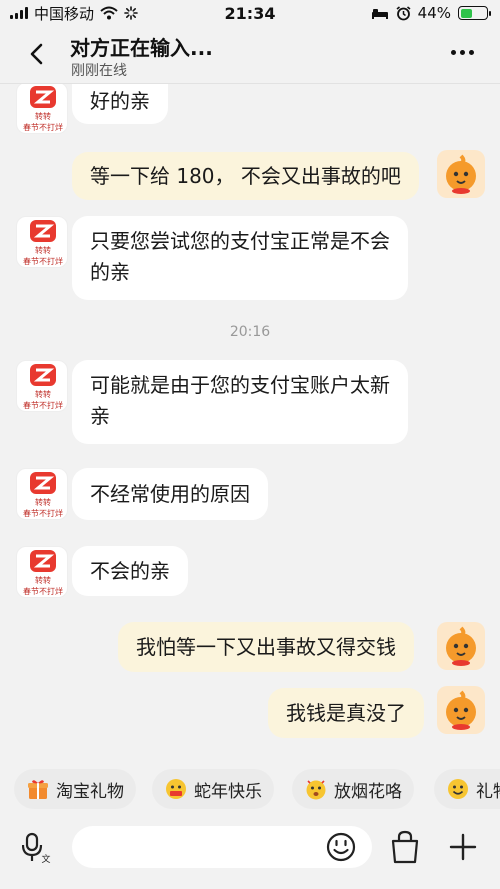  What do you see at coordinates (368, 791) in the screenshot?
I see `chip-label: 放烟花咯` at bounding box center [368, 791].